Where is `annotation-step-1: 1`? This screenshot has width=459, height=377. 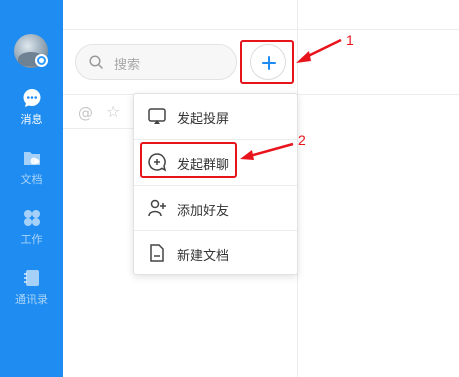
annotation-step-1: 1 is located at coordinates (350, 40).